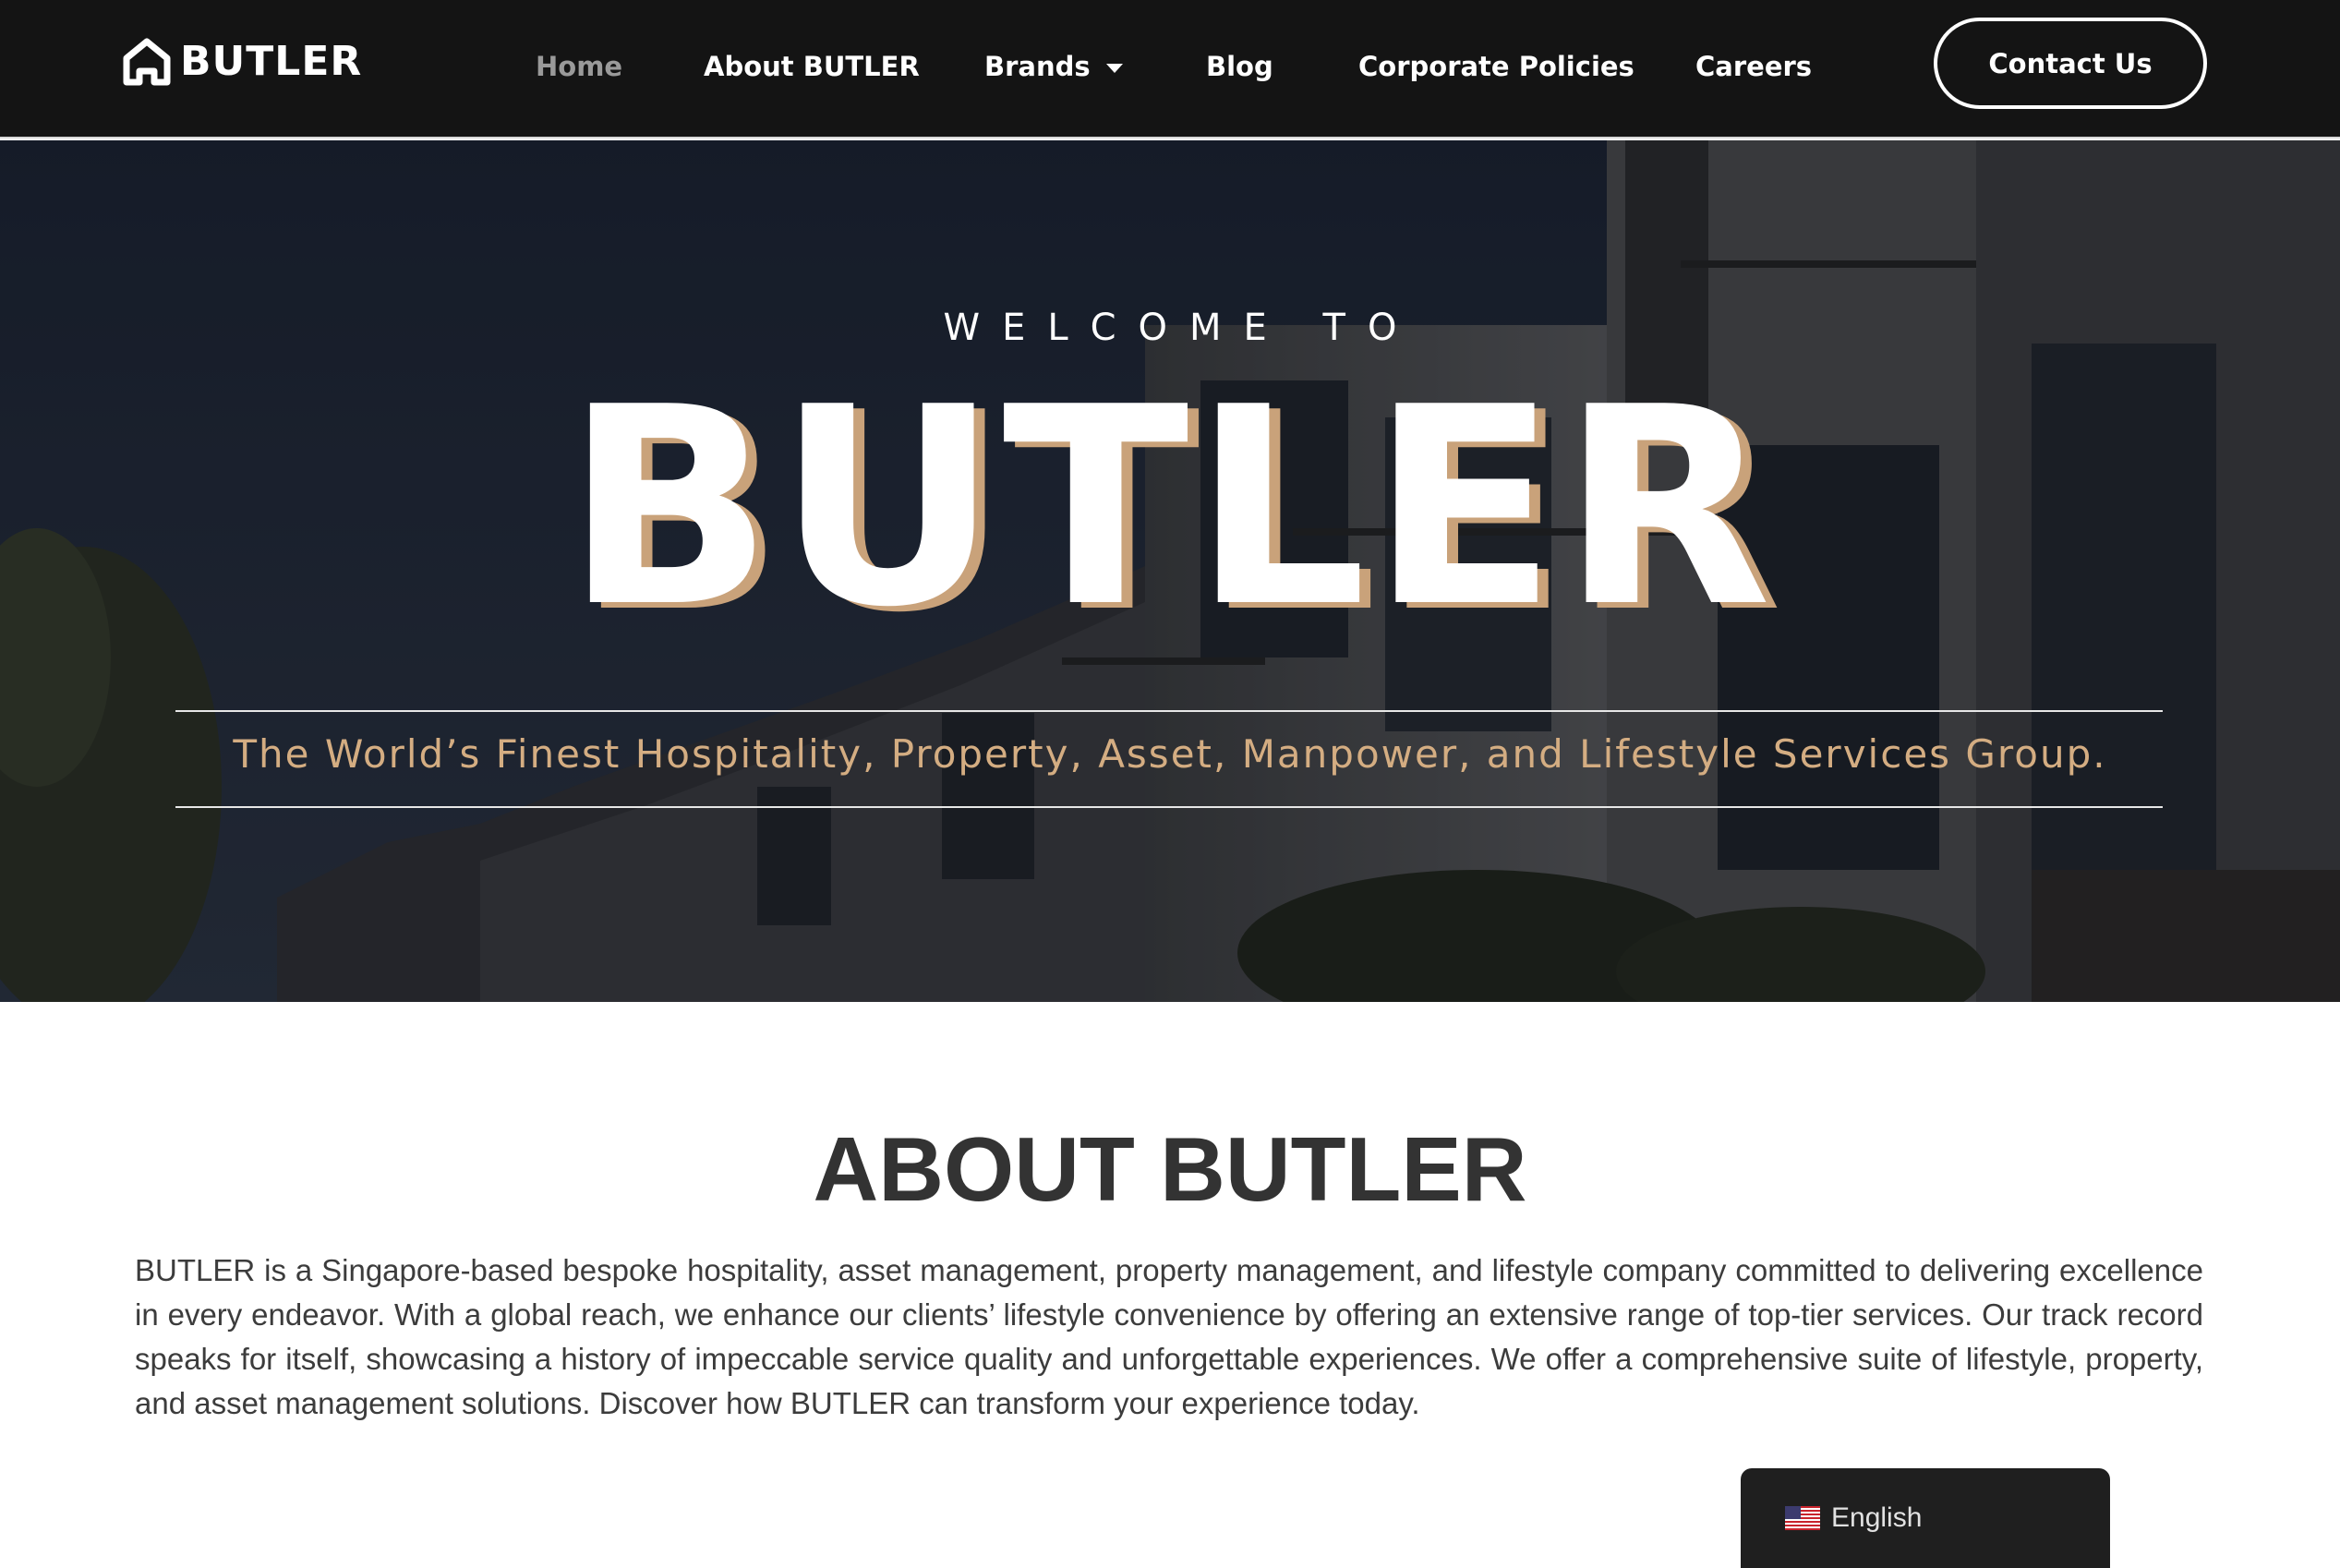 The width and height of the screenshot is (2340, 1568). I want to click on contact-us-button: Contact Us, so click(2070, 64).